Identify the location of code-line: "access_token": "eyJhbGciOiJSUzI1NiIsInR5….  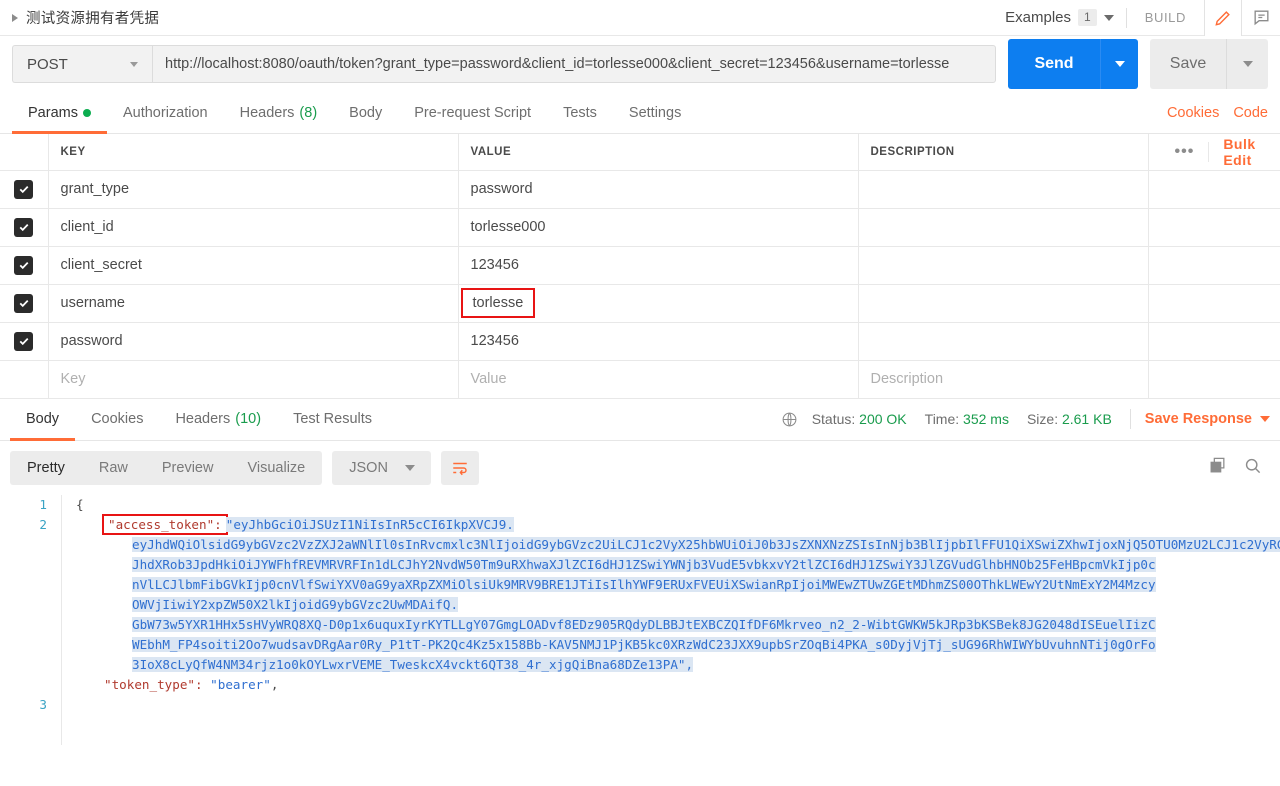
(678, 524).